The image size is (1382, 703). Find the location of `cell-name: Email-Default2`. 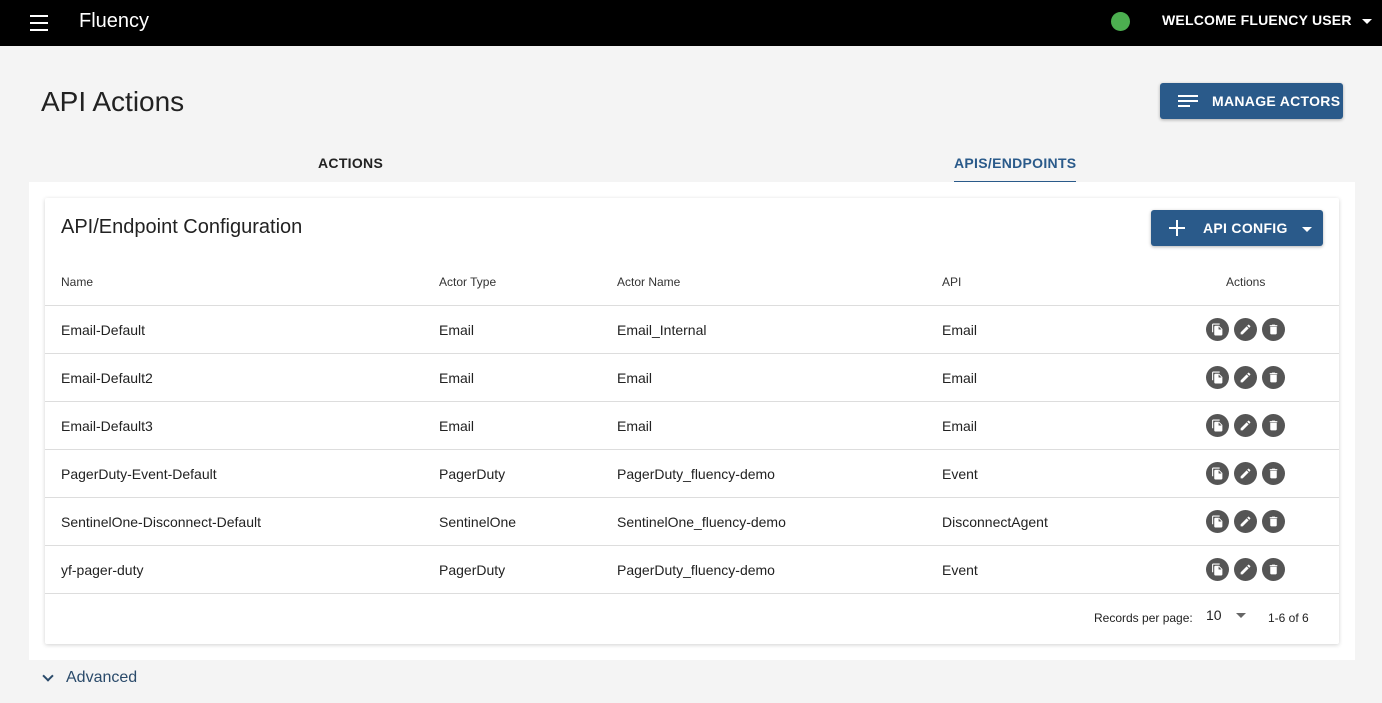

cell-name: Email-Default2 is located at coordinates (107, 378).